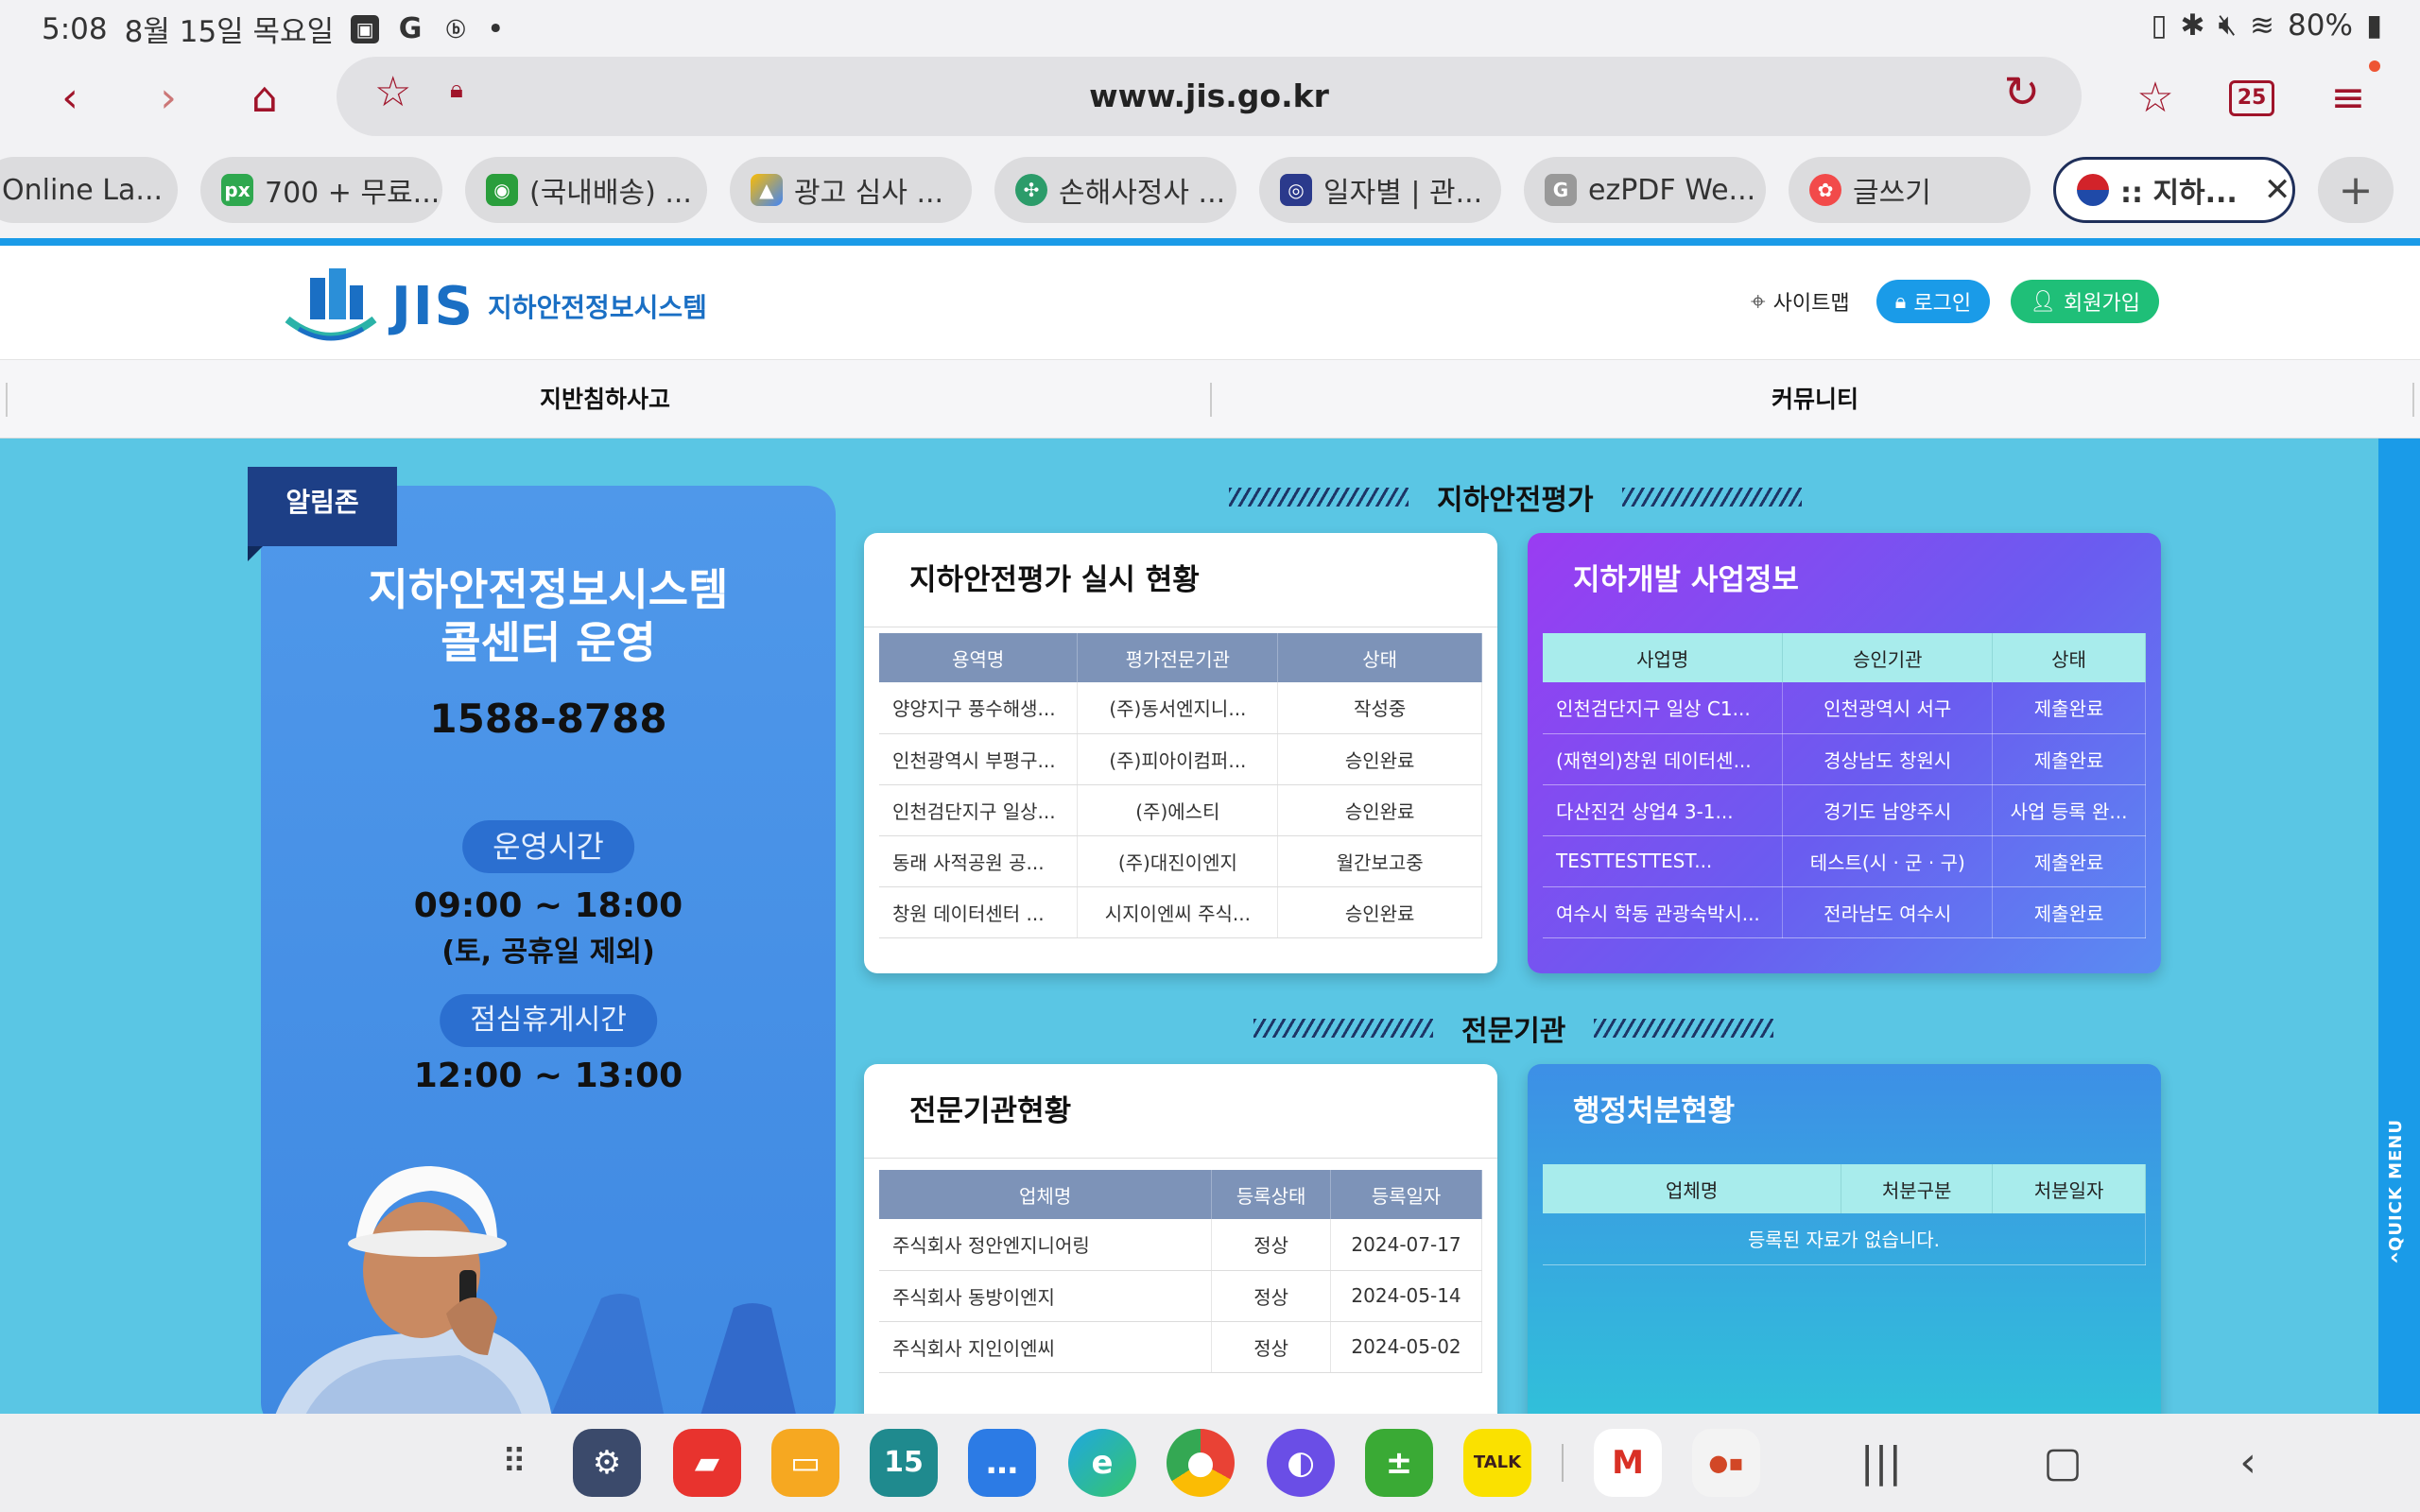  I want to click on recent-apps-button: |||, so click(1881, 1463).